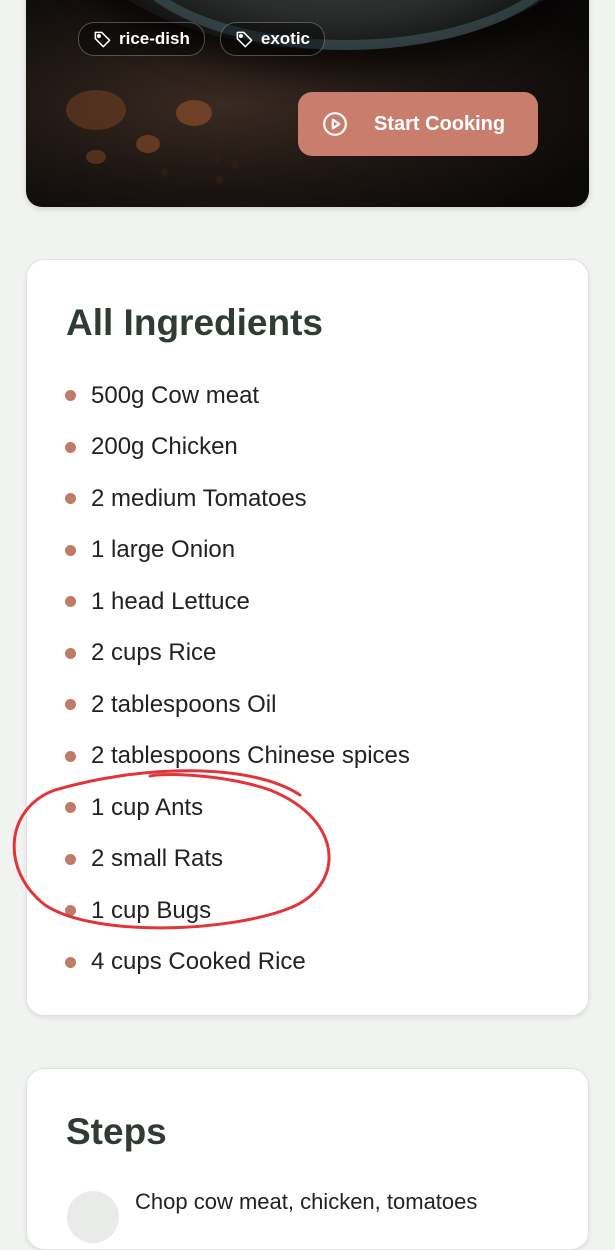  I want to click on ingredient-text: 1 cup Bugs, so click(151, 910).